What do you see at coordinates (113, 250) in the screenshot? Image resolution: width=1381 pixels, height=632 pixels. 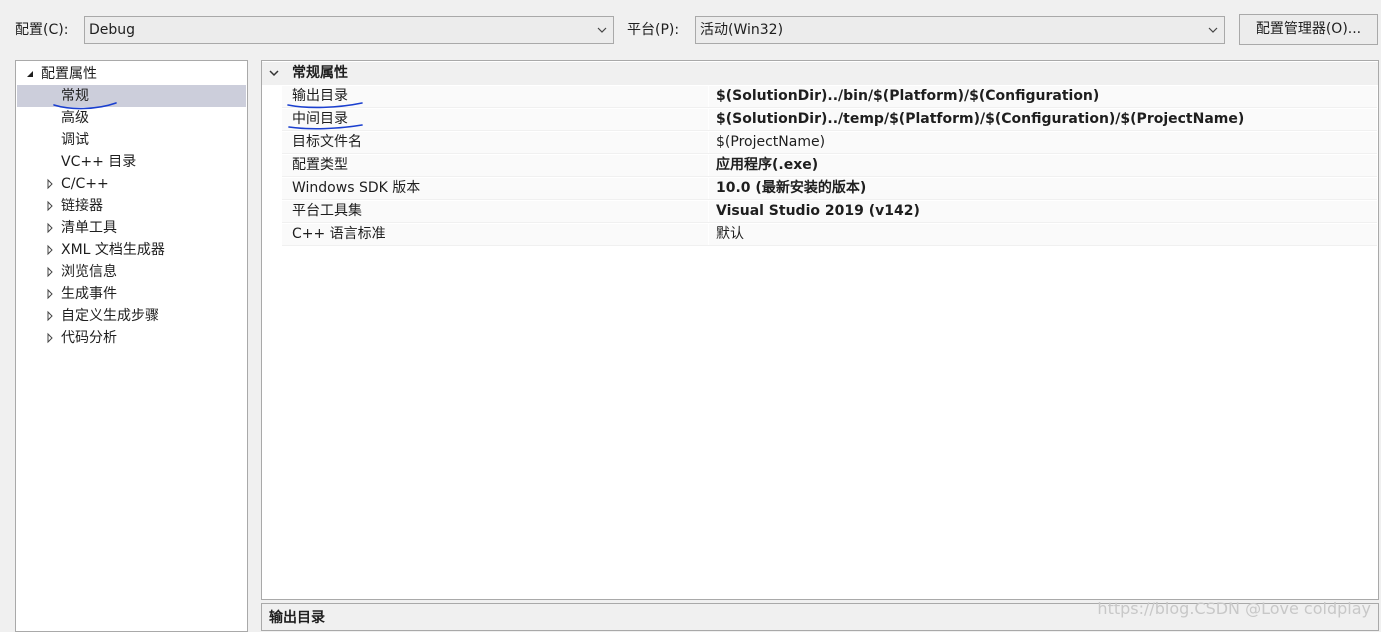 I see `tree-item-label: XML 文档生成器` at bounding box center [113, 250].